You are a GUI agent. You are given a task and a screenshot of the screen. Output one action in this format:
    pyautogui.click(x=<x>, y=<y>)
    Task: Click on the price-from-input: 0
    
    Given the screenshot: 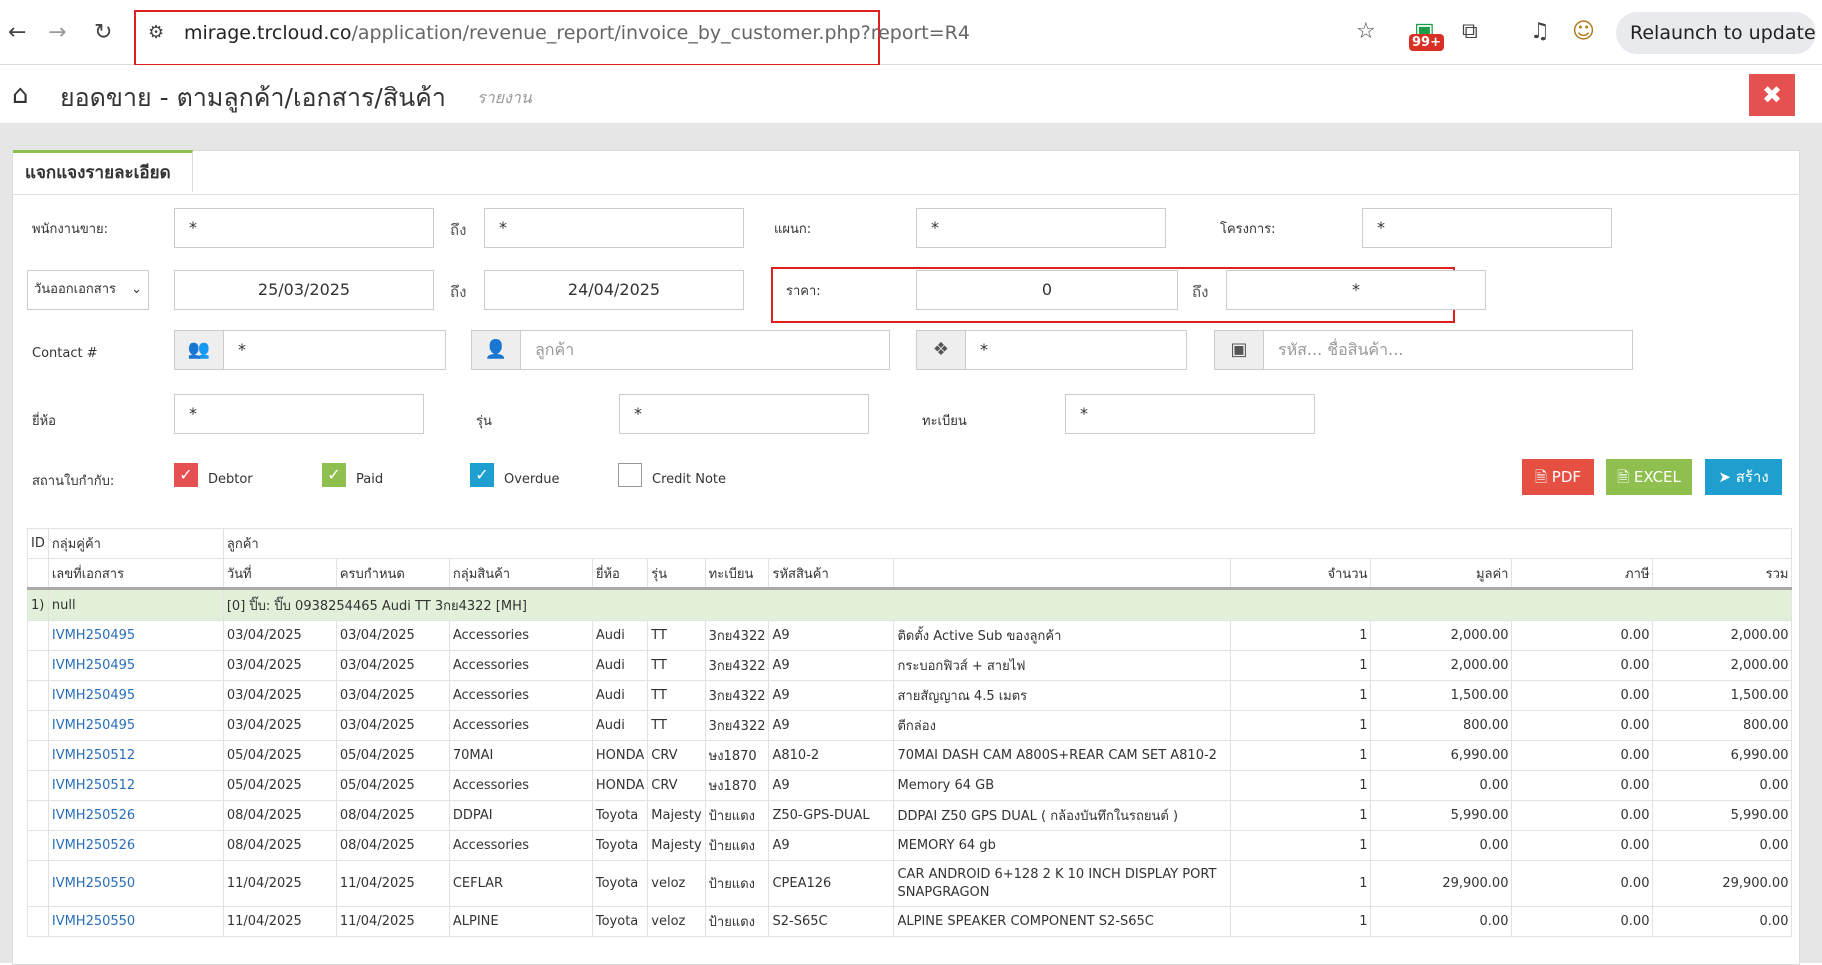 What is the action you would take?
    pyautogui.click(x=1047, y=290)
    